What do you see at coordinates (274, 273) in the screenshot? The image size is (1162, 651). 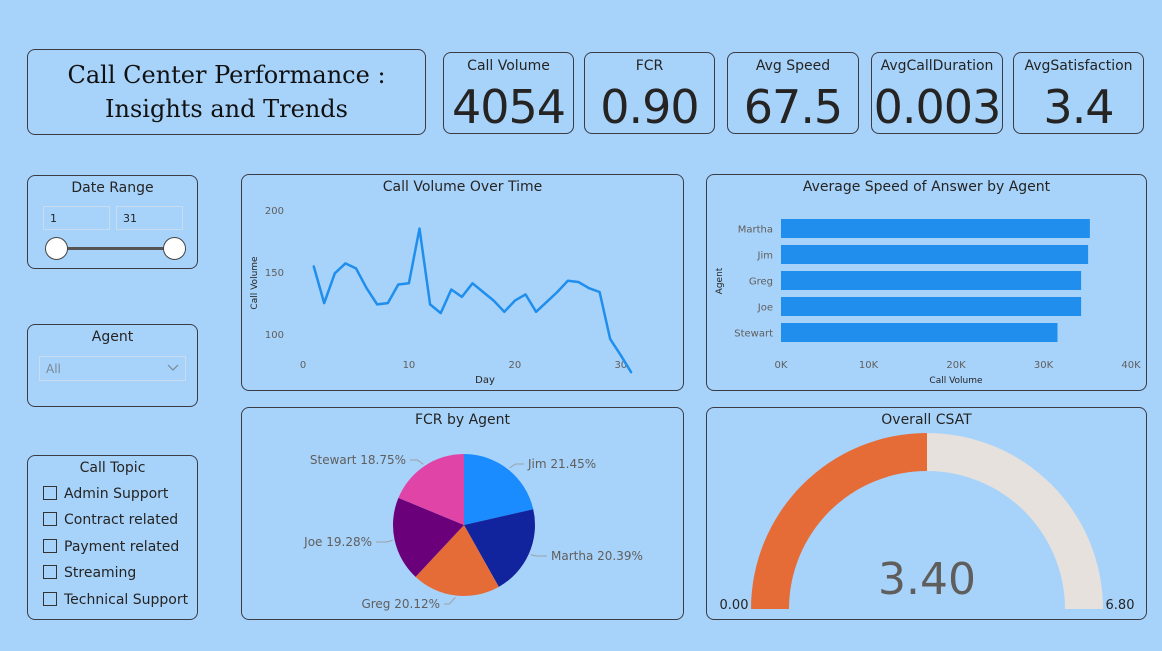 I see `y-tick-label: 150` at bounding box center [274, 273].